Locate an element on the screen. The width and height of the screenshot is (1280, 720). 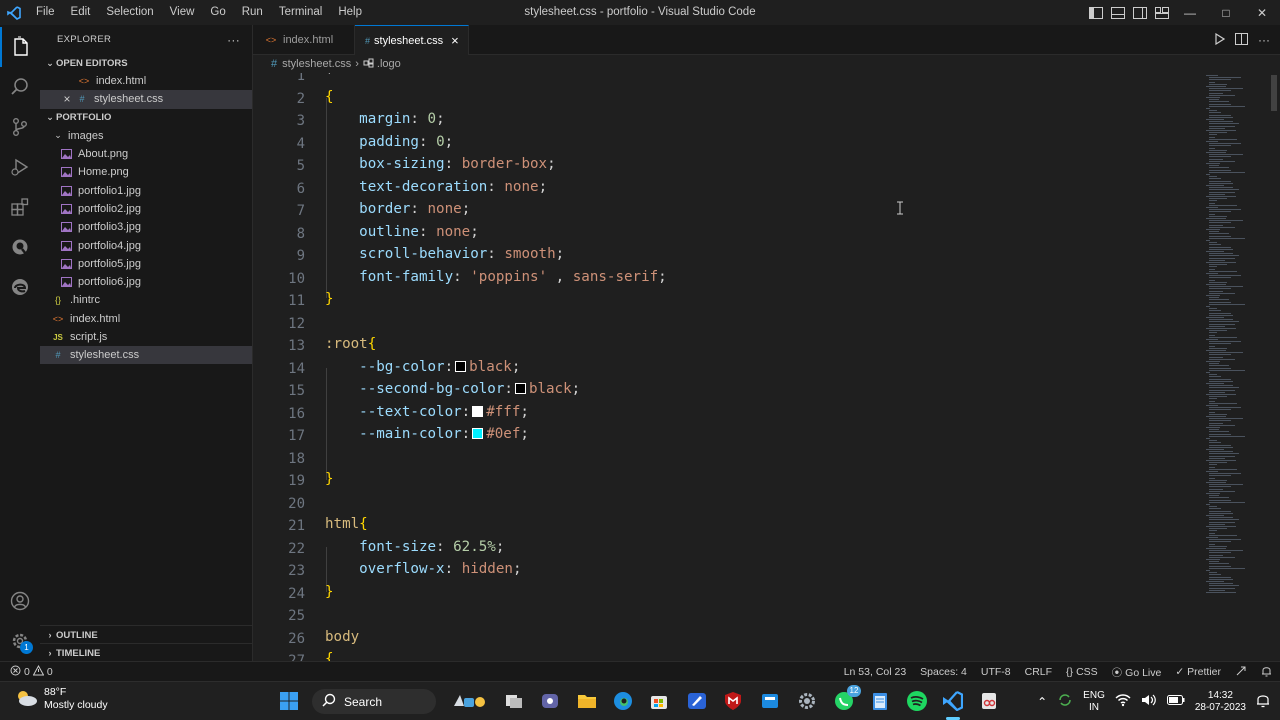
list-item: About.png is located at coordinates (146, 154).